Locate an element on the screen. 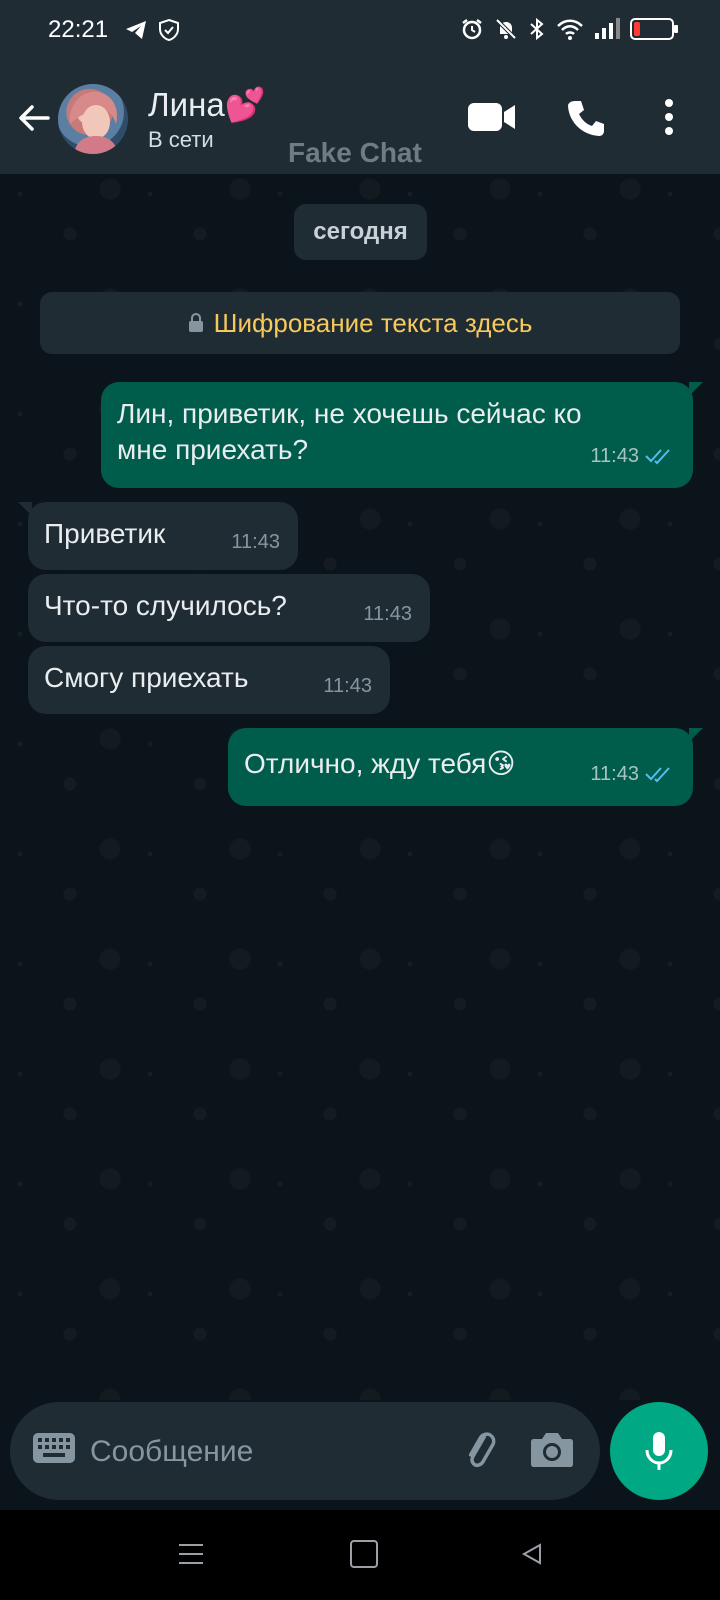 This screenshot has width=720, height=1600. message-bubble-incoming: Приветик 11:43 is located at coordinates (158, 536).